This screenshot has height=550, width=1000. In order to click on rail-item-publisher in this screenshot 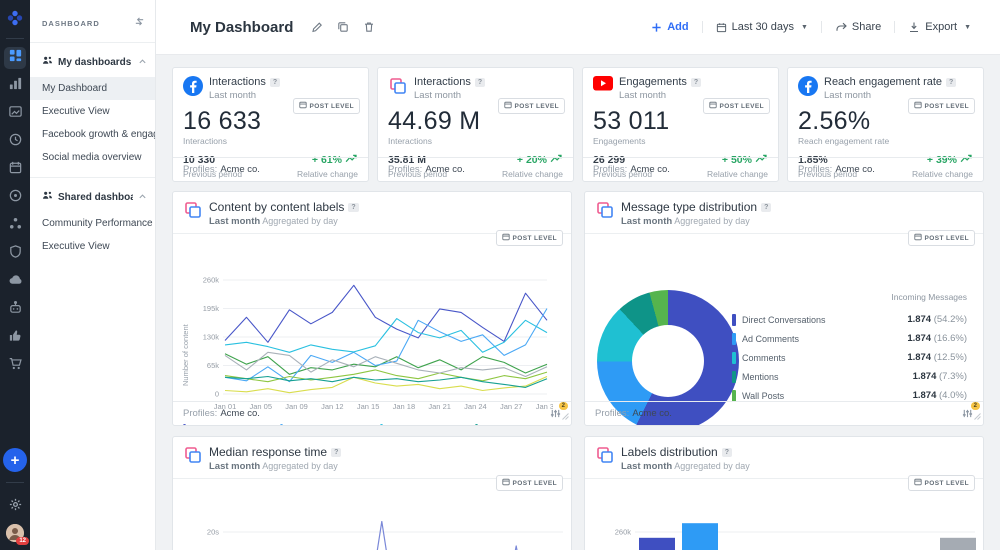, I will do `click(15, 170)`.